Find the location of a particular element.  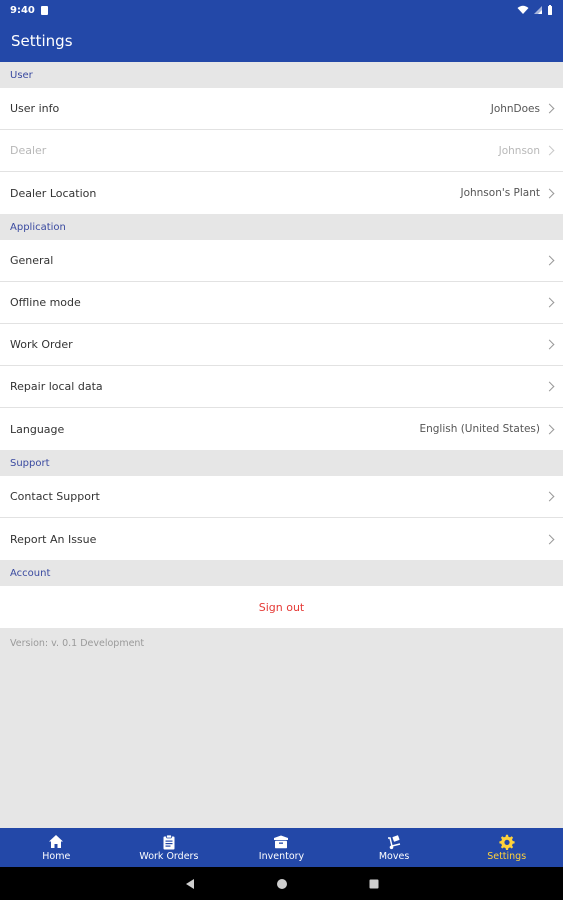

nav-inventory: Inventory is located at coordinates (281, 847).